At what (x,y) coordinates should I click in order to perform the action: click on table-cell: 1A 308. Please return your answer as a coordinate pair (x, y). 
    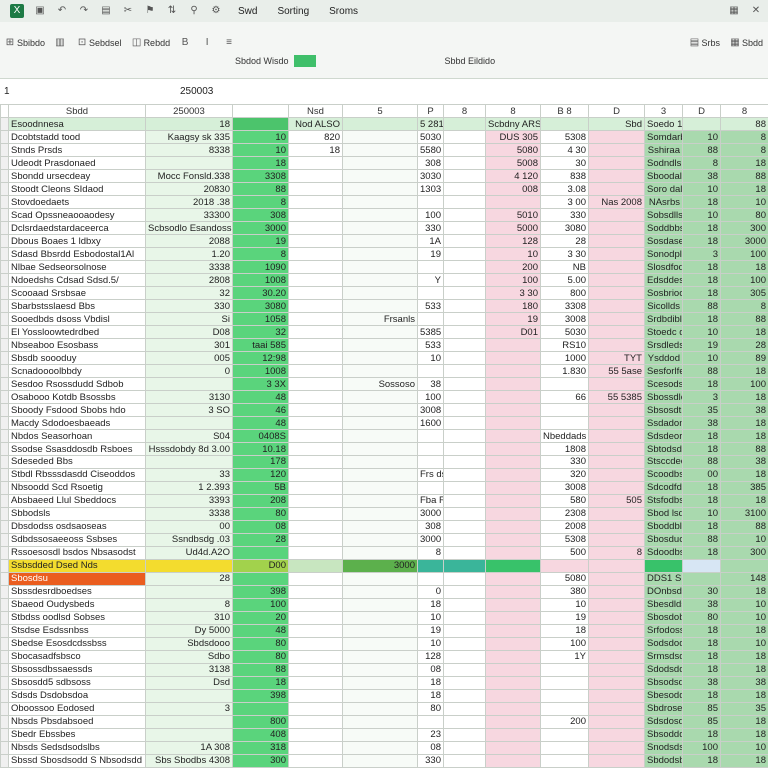
    Looking at the image, I should click on (189, 747).